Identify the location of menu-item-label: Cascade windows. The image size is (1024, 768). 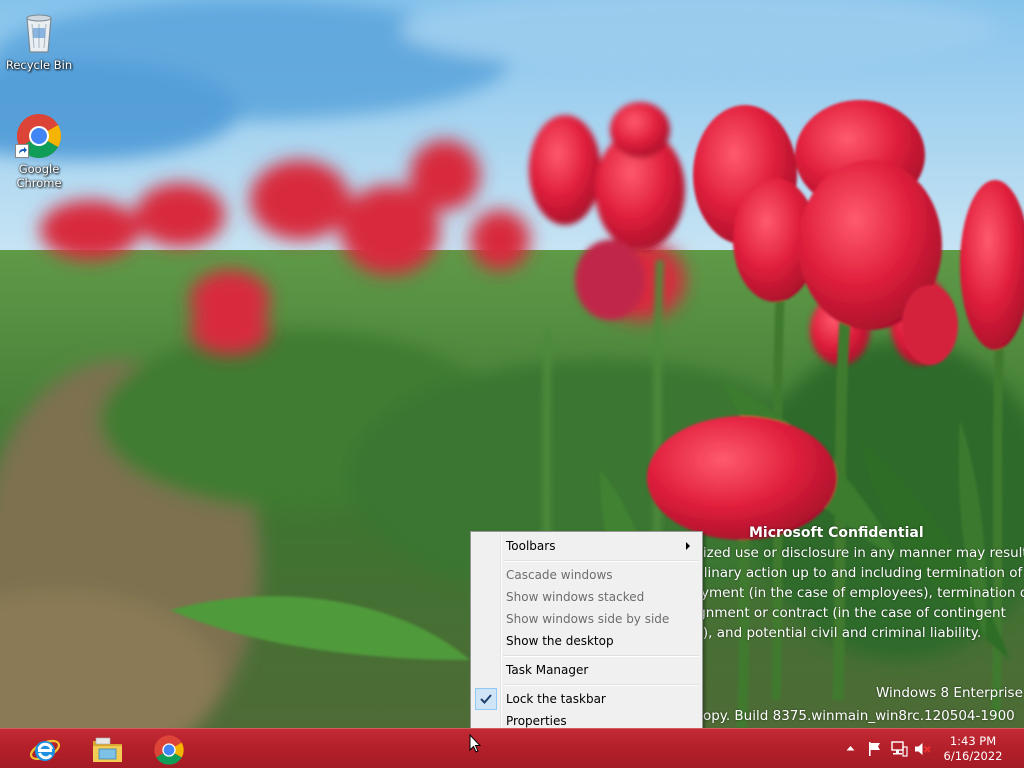
(559, 575).